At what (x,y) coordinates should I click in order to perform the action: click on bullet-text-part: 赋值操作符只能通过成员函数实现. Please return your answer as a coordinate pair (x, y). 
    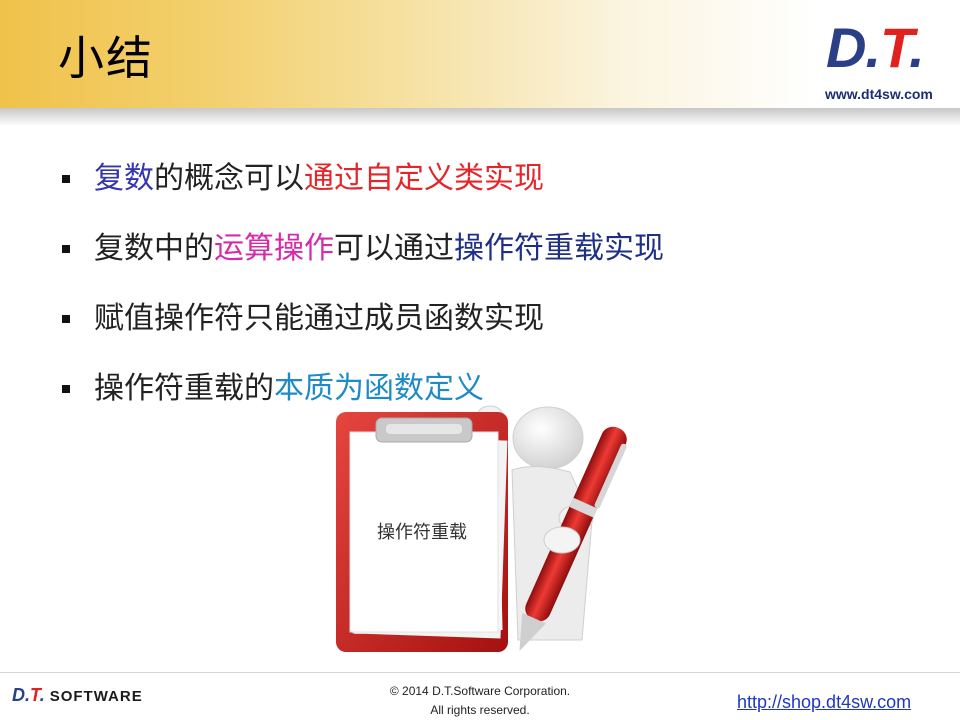
    Looking at the image, I should click on (319, 318).